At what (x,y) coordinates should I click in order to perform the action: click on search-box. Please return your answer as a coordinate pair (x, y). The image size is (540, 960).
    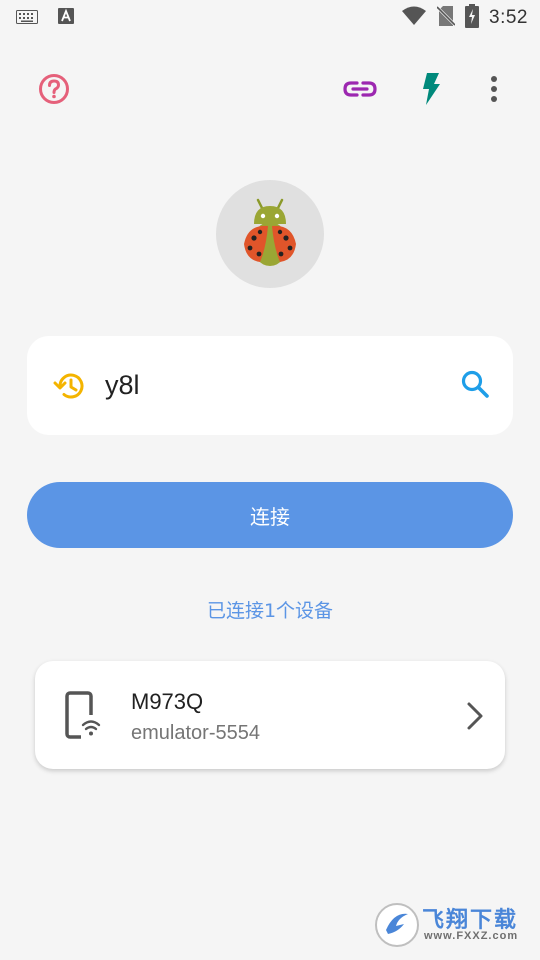
    Looking at the image, I should click on (270, 385).